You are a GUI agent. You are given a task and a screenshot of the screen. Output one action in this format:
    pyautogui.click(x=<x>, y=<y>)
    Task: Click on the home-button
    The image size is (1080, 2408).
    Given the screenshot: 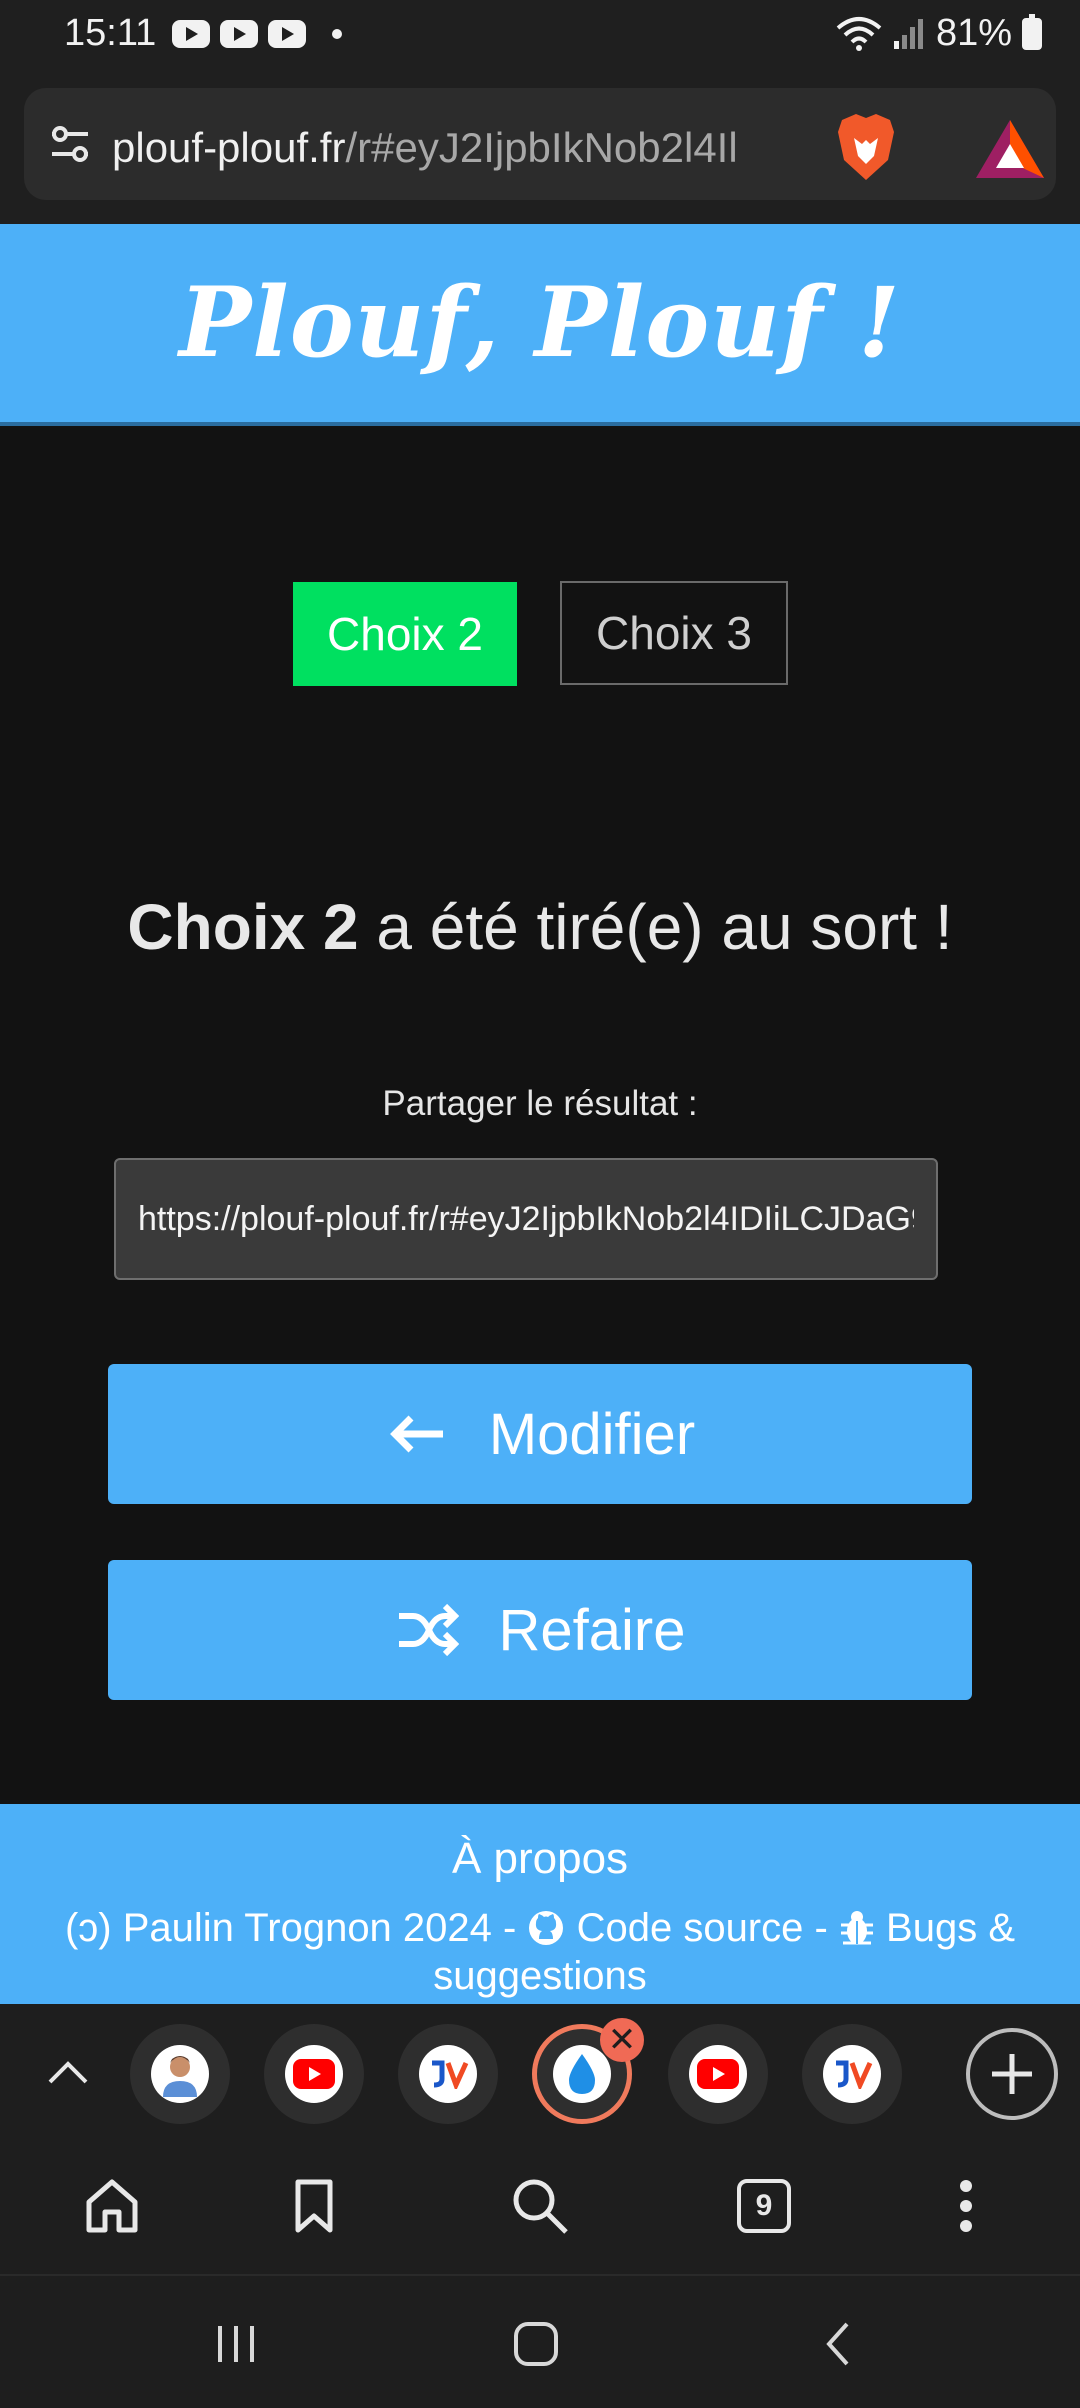 What is the action you would take?
    pyautogui.click(x=112, y=2206)
    